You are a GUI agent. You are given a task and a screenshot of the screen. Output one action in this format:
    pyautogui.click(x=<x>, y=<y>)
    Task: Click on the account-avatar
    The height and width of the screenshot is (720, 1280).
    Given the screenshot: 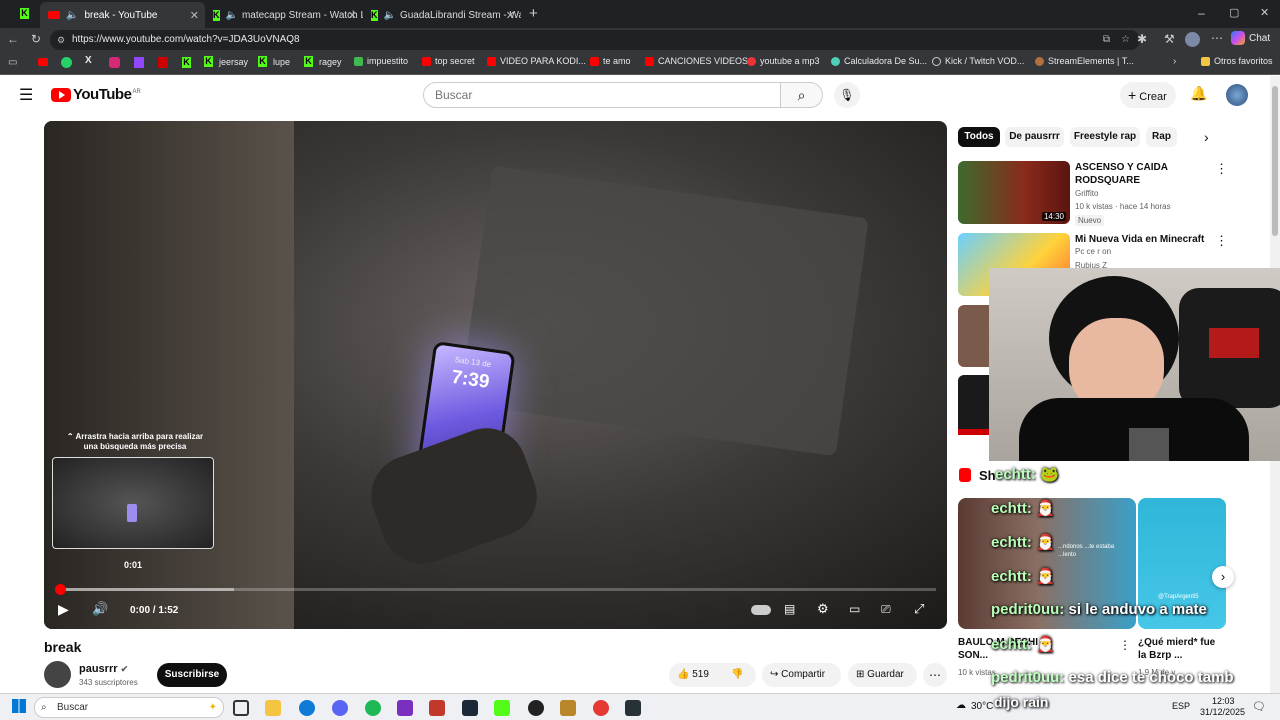 What is the action you would take?
    pyautogui.click(x=1237, y=95)
    